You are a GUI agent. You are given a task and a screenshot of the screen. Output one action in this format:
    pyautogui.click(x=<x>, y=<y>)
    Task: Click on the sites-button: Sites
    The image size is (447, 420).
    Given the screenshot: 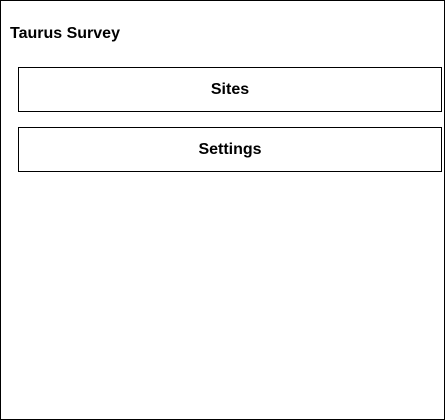 What is the action you would take?
    pyautogui.click(x=230, y=89)
    